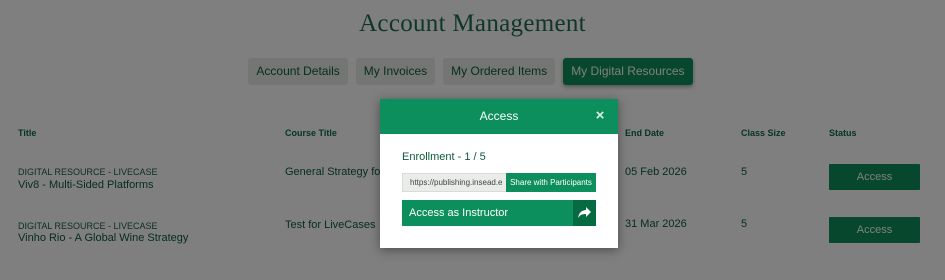  I want to click on share-with-participants-button: Share with Participants, so click(551, 182).